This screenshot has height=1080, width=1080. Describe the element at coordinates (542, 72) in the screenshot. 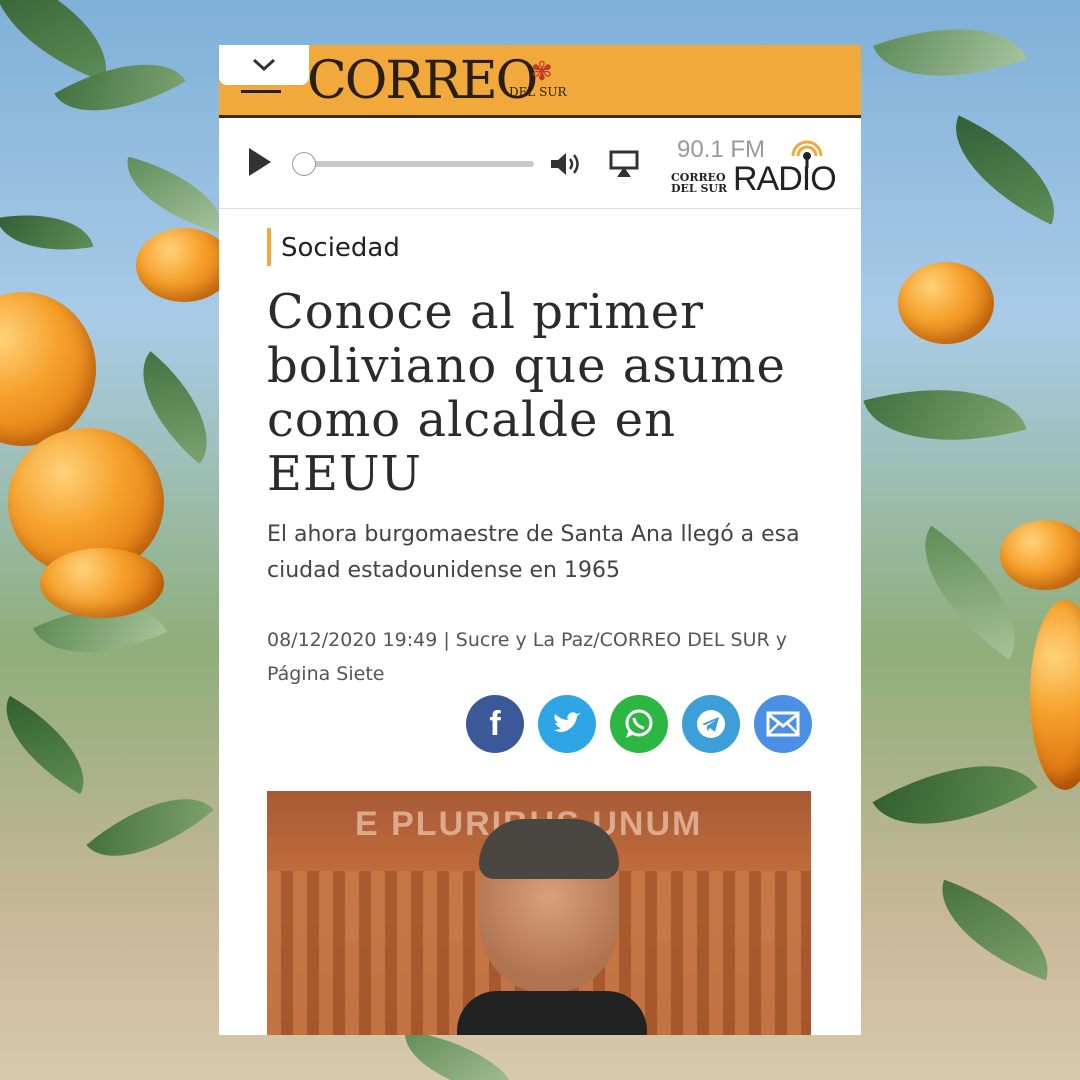

I see `logo-flower-icon: ✾` at that location.